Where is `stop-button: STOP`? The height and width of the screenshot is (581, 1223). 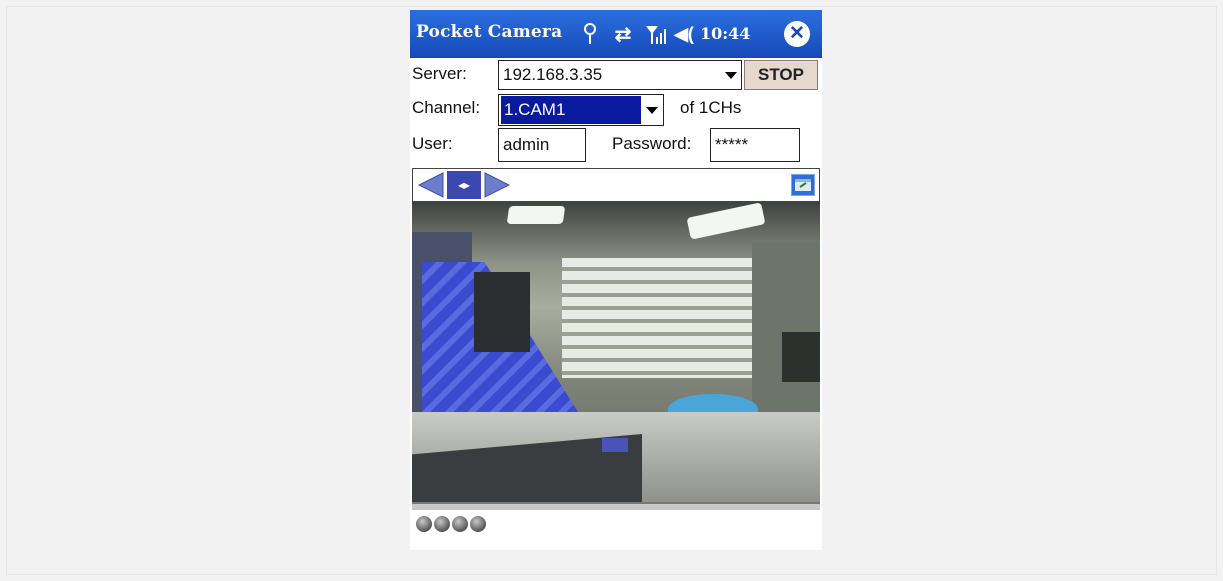
stop-button: STOP is located at coordinates (781, 75).